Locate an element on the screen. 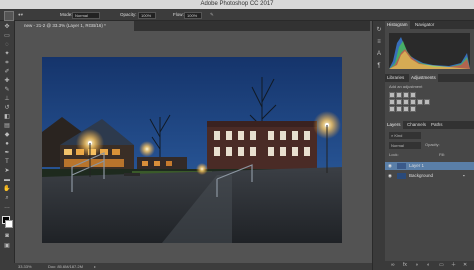 The height and width of the screenshot is (270, 474). document-info: Doc: 85.6M/187.2M is located at coordinates (65, 266).